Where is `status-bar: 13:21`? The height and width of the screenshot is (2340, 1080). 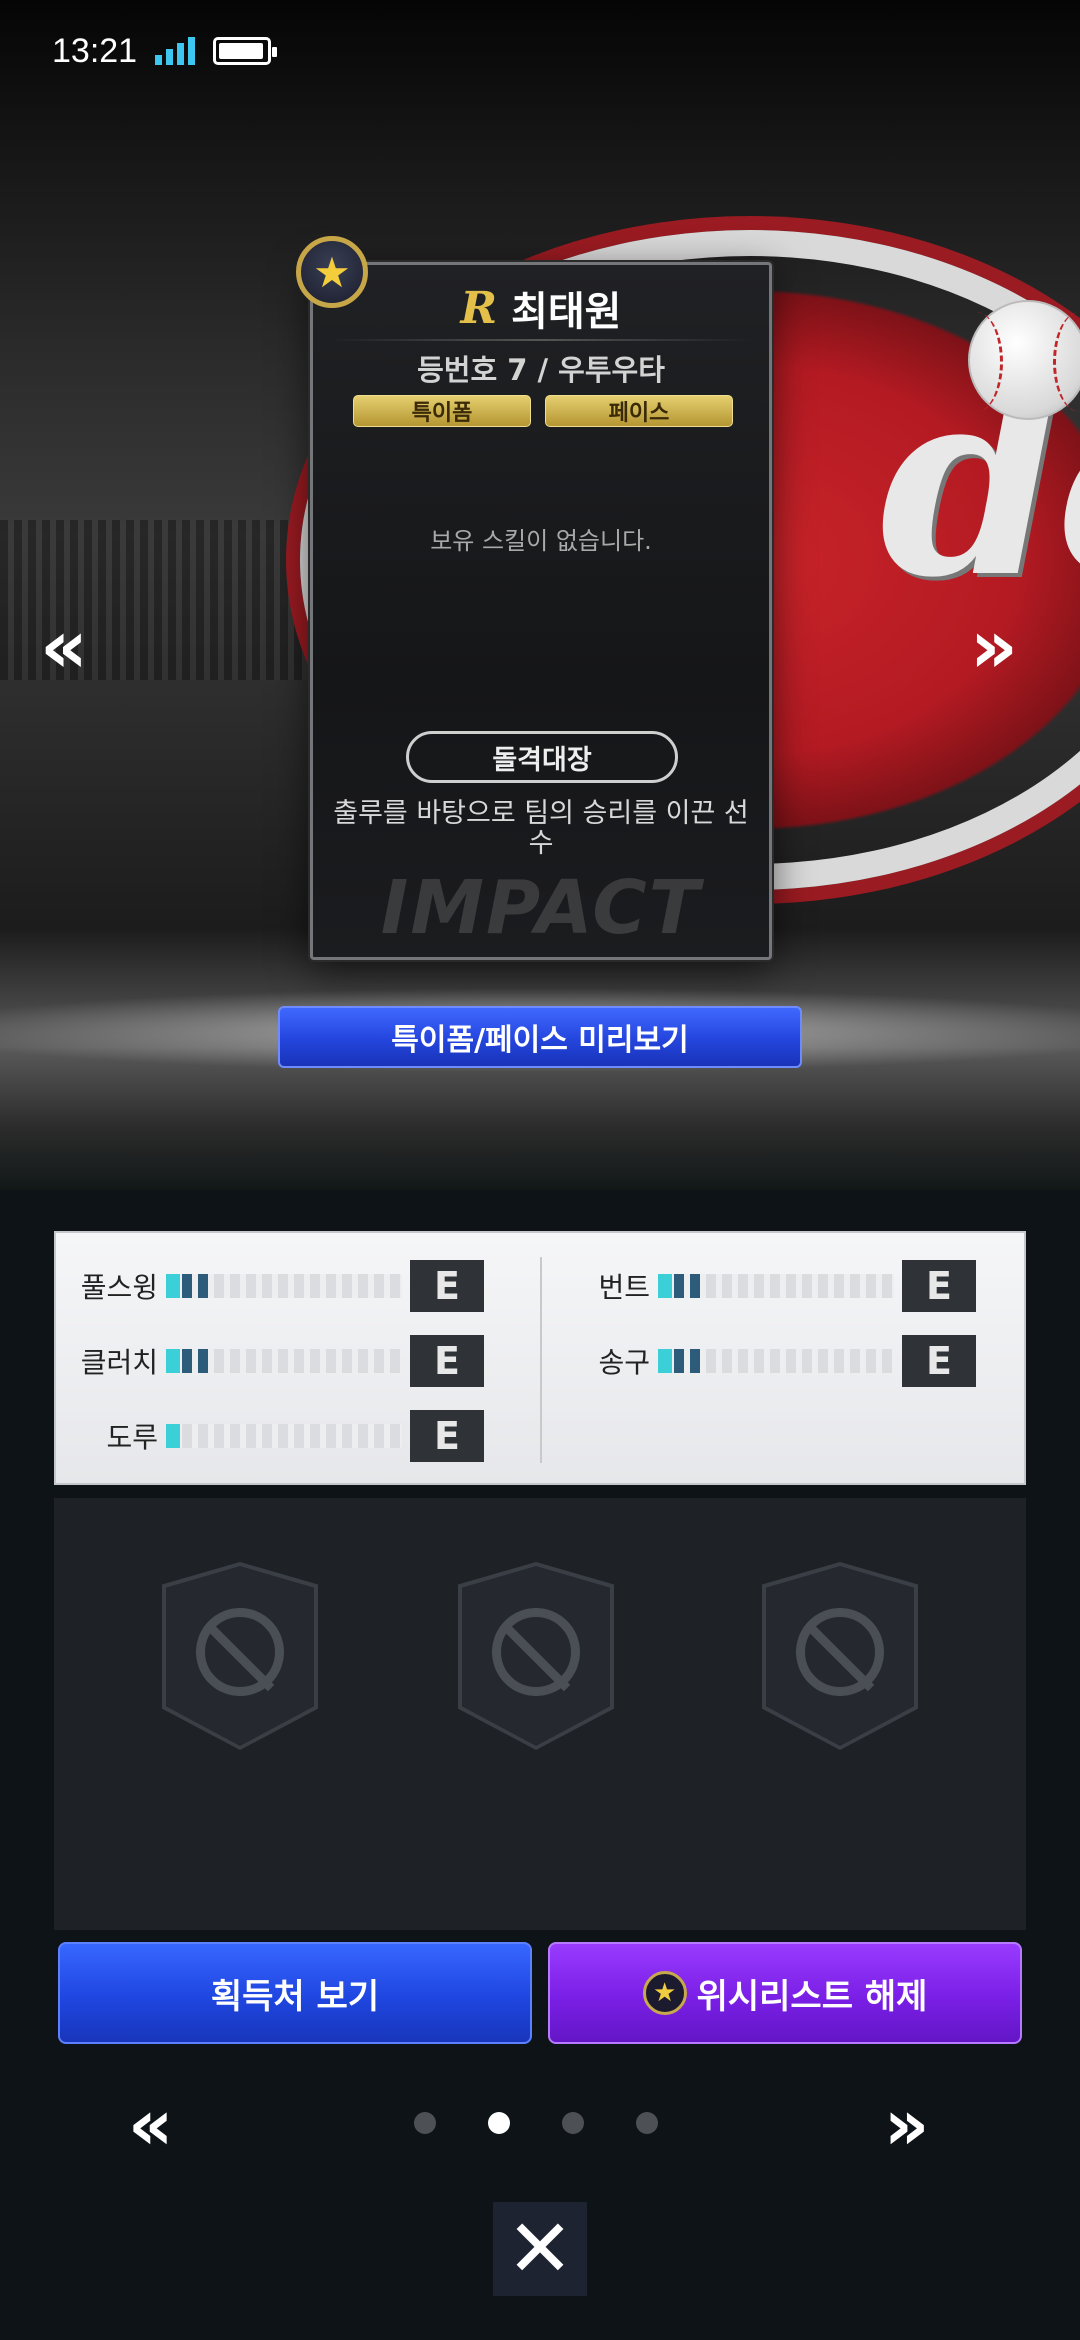 status-bar: 13:21 is located at coordinates (165, 51).